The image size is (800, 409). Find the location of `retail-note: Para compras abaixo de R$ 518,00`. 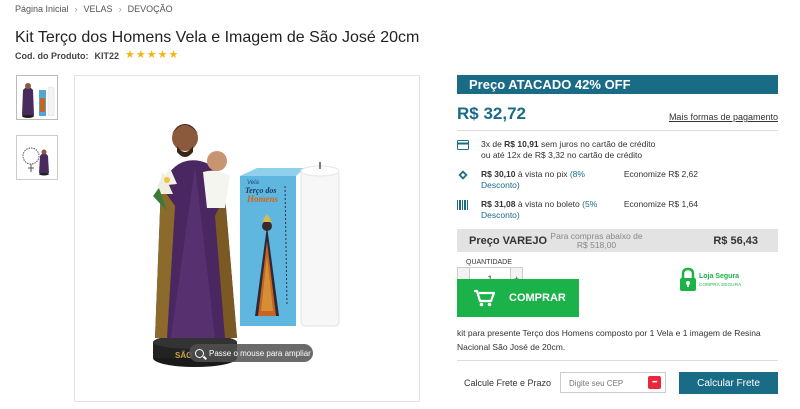

retail-note: Para compras abaixo de R$ 518,00 is located at coordinates (596, 240).